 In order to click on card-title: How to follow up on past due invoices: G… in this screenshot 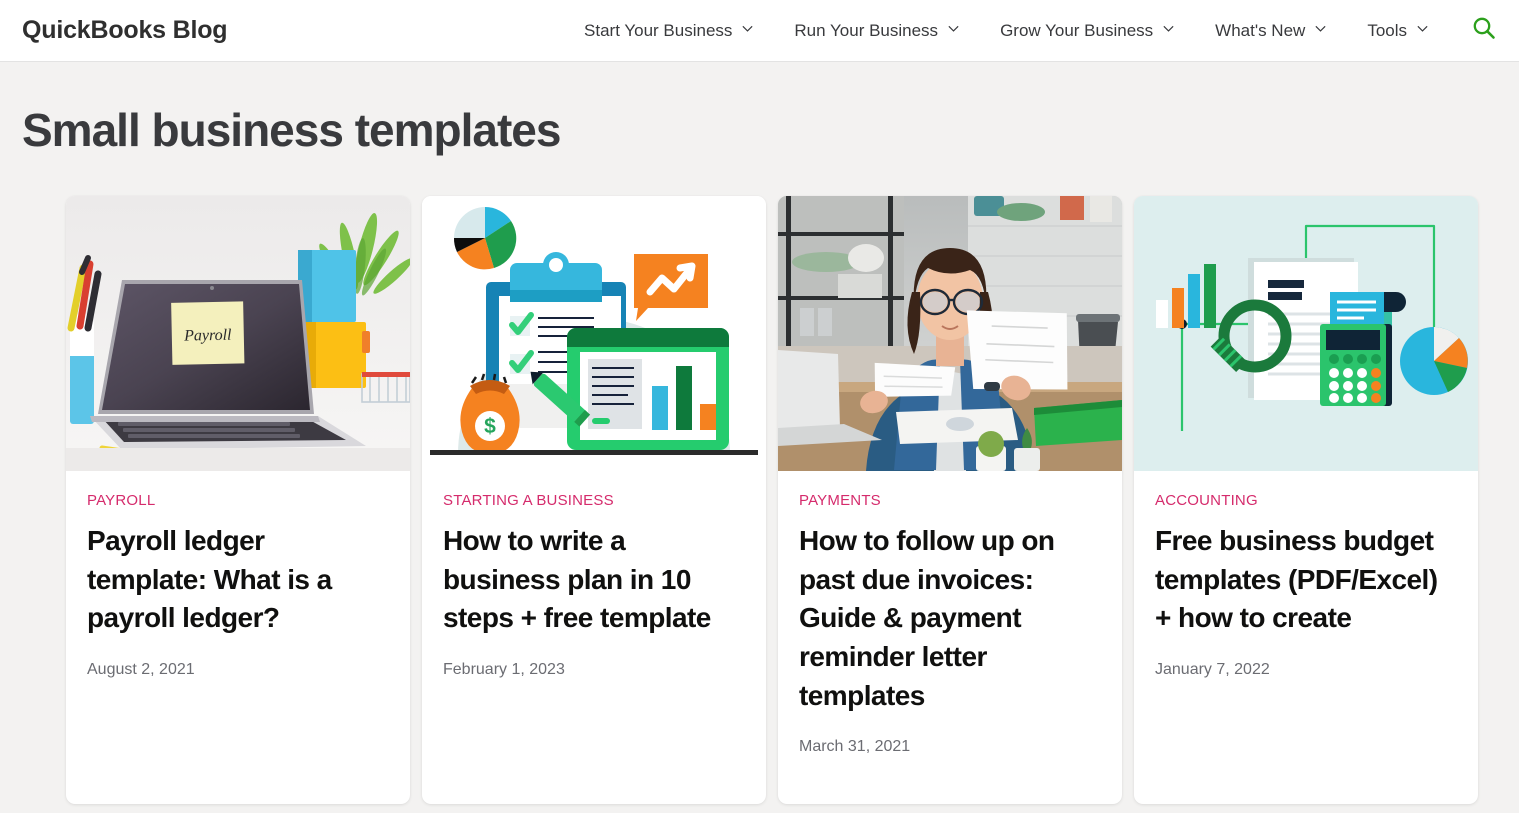, I will do `click(950, 618)`.